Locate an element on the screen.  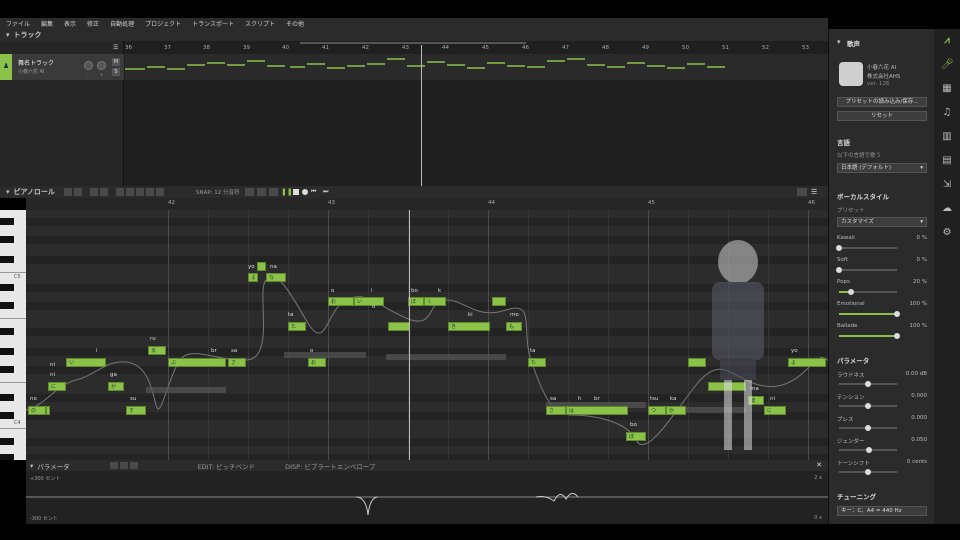
piano-roll-playhead is located at coordinates (409, 335).